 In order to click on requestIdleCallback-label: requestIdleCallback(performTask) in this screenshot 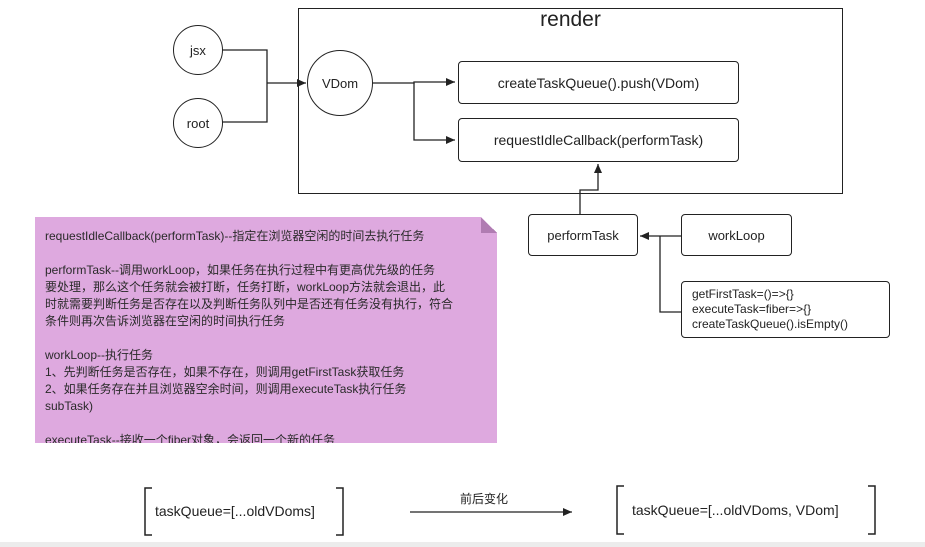, I will do `click(598, 140)`.